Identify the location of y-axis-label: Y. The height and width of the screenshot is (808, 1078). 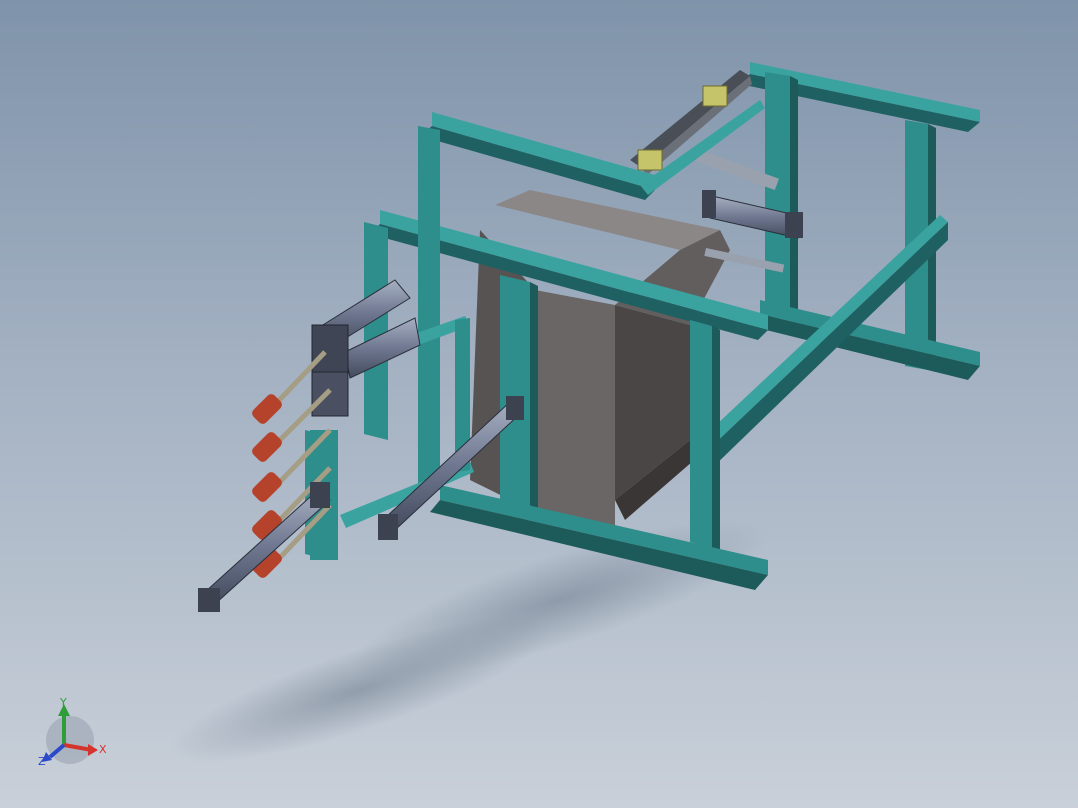
(63, 702).